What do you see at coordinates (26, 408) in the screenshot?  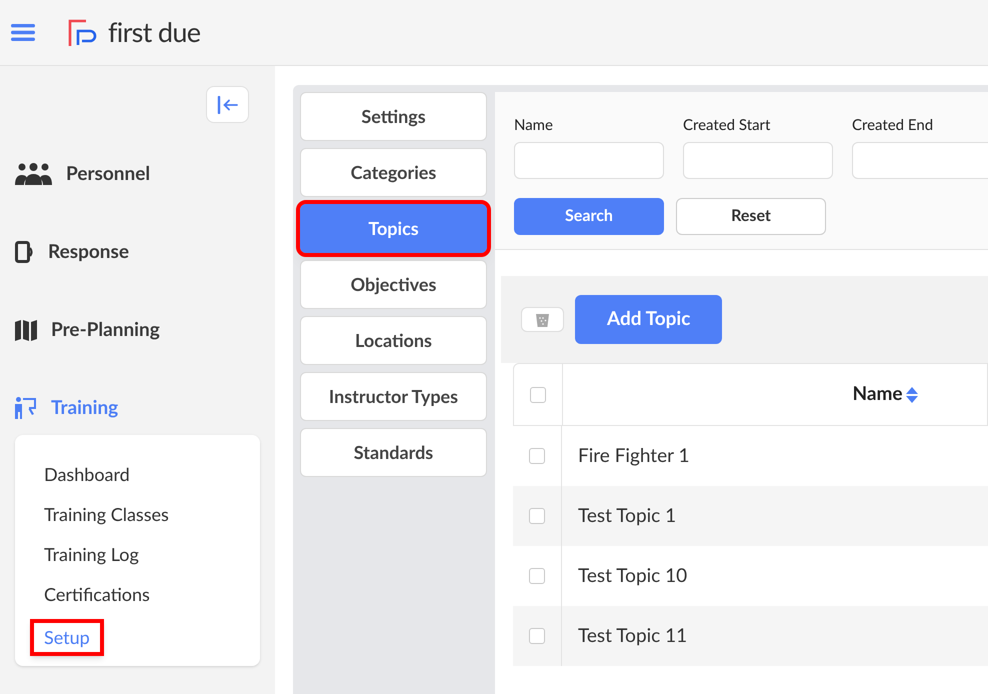 I see `trainer-icon` at bounding box center [26, 408].